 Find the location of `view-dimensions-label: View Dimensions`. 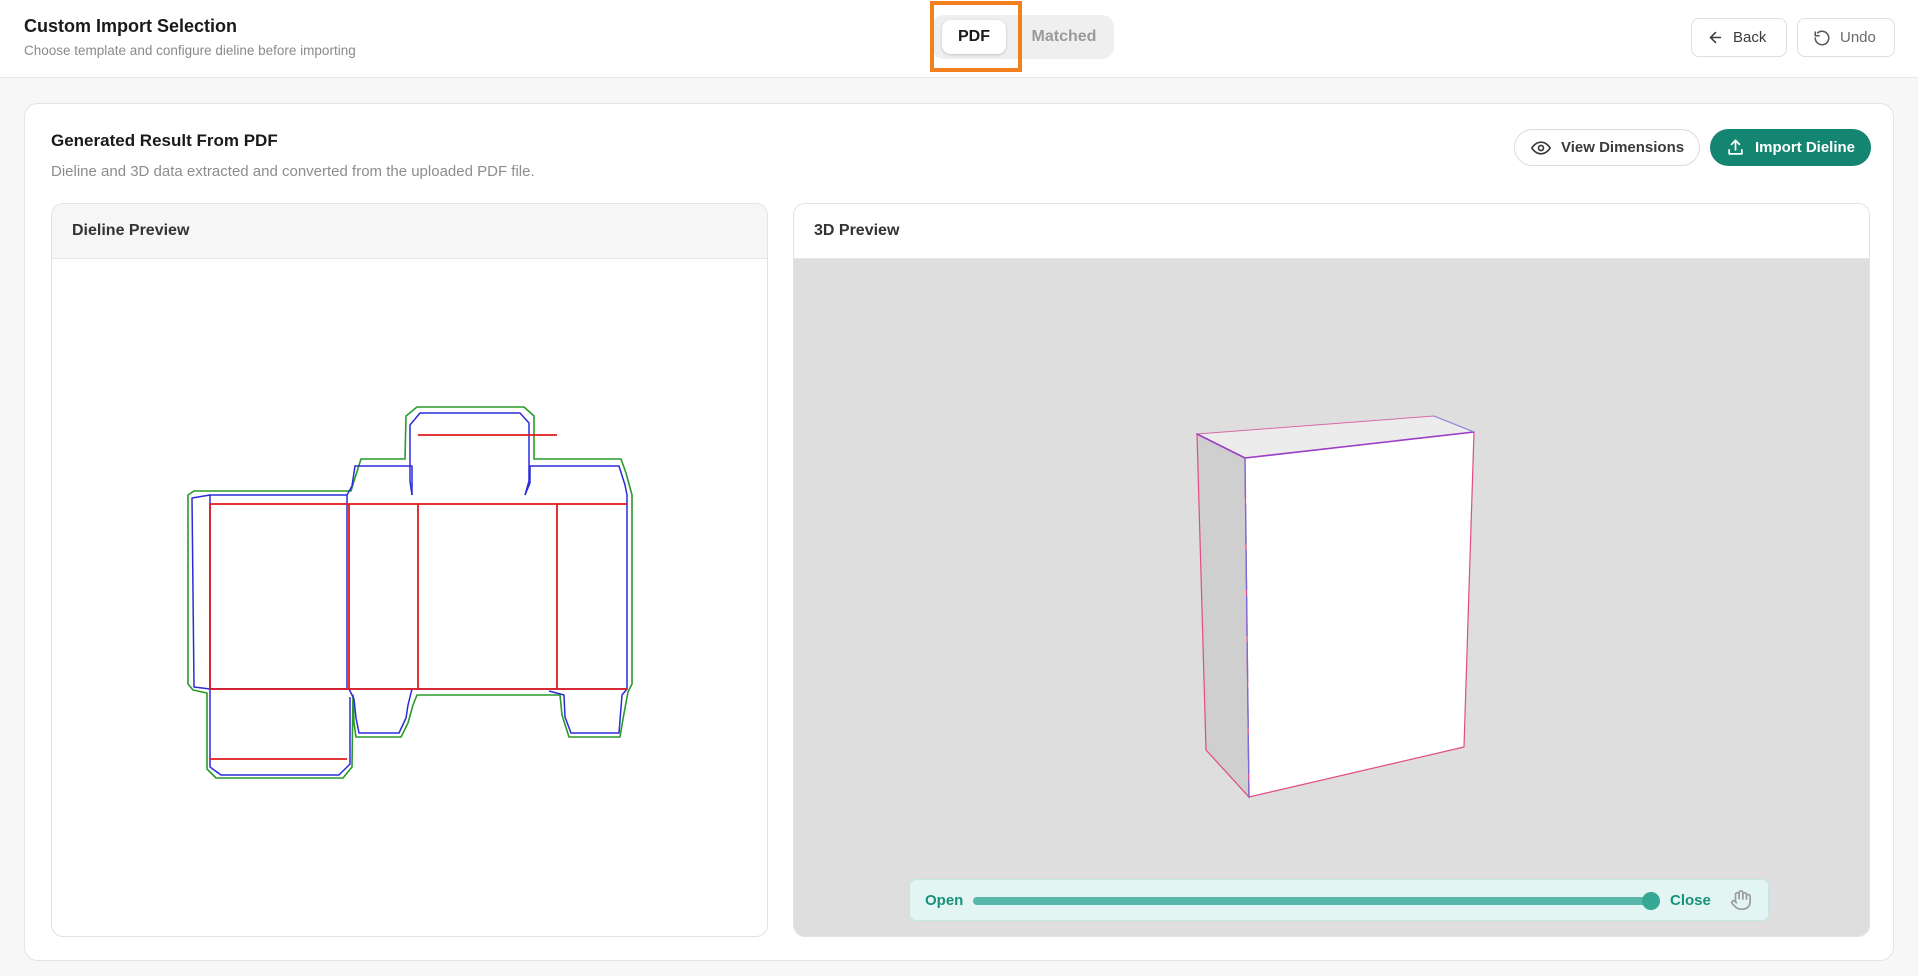

view-dimensions-label: View Dimensions is located at coordinates (1623, 147).